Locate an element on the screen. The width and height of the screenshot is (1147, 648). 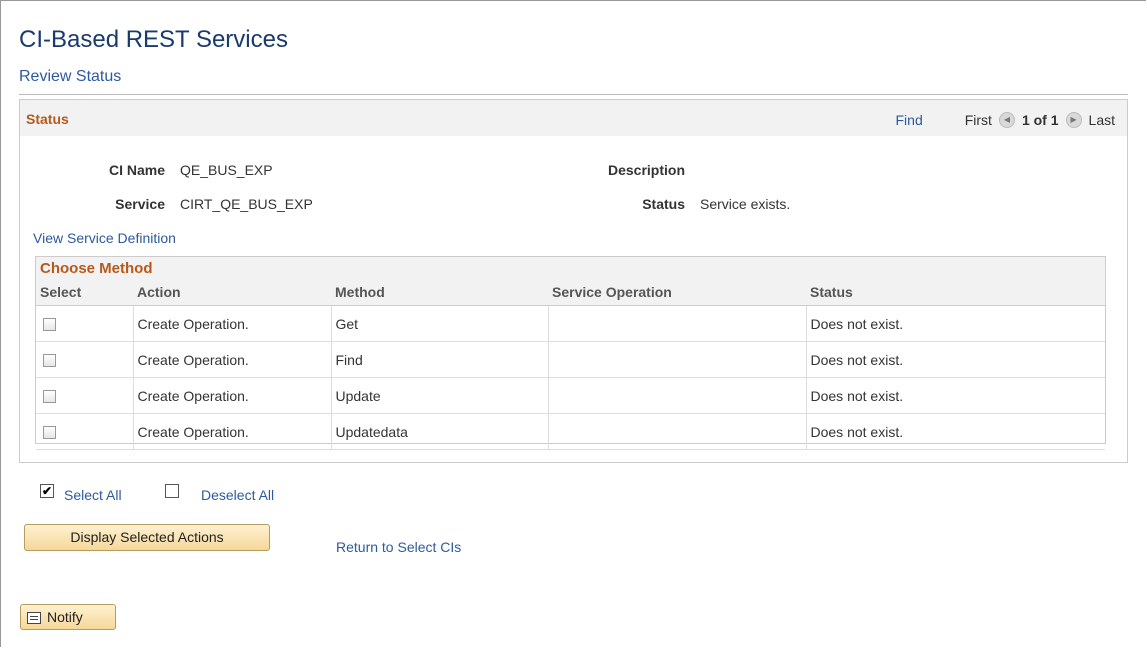
status-header: Status Find First ◀ 1 of 1 ▶ Last is located at coordinates (573, 118).